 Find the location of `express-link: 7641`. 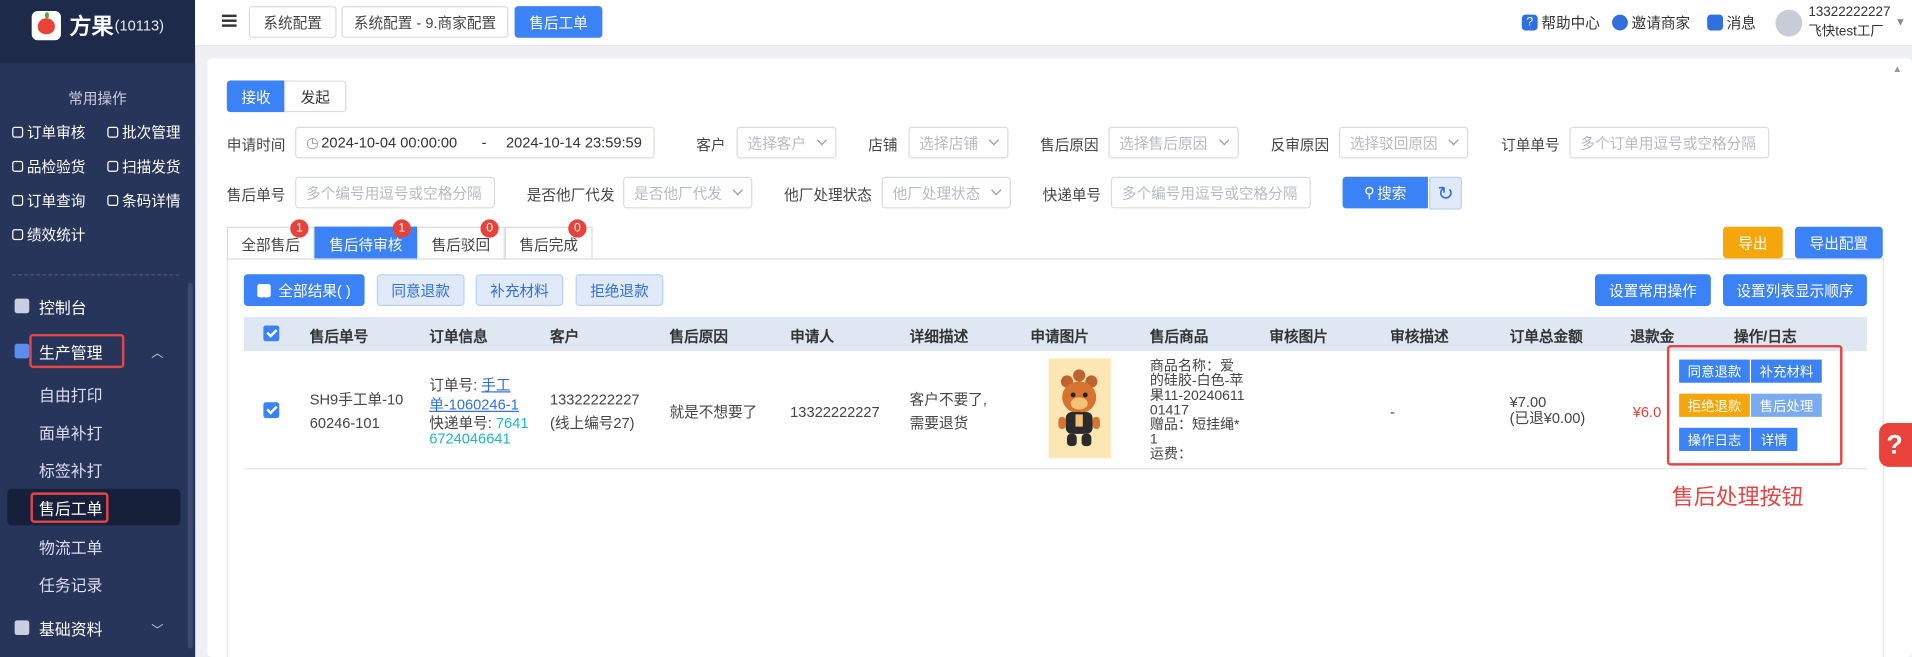

express-link: 7641 is located at coordinates (512, 422).